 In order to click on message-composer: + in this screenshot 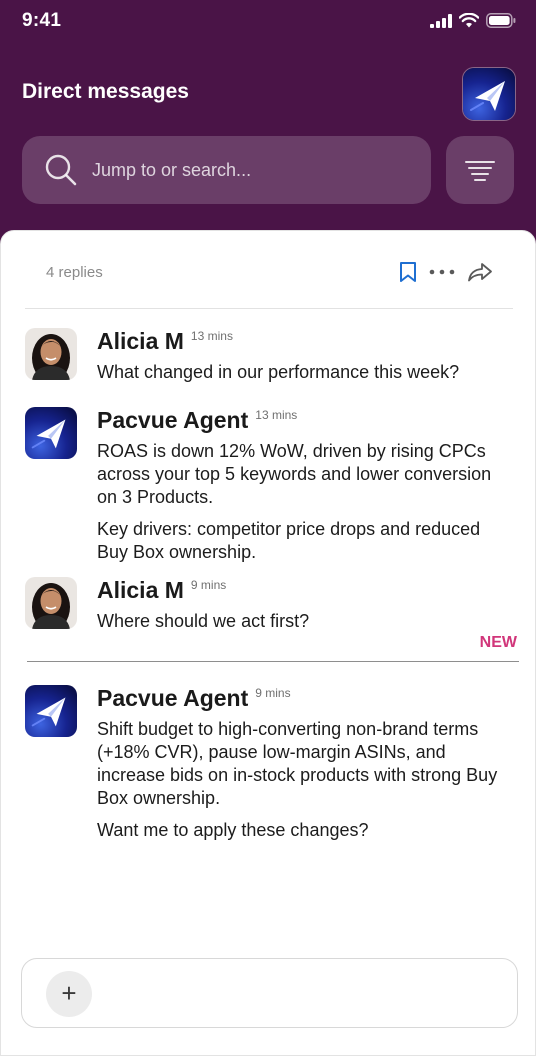, I will do `click(269, 993)`.